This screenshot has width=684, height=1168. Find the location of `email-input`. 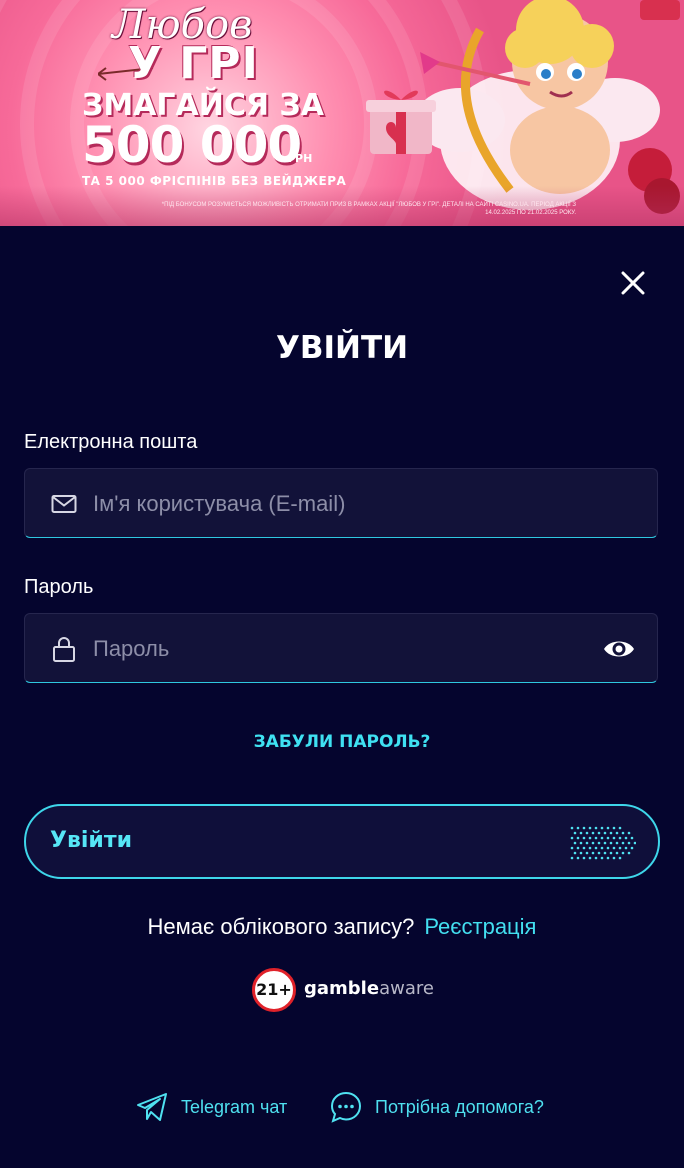

email-input is located at coordinates (343, 504).